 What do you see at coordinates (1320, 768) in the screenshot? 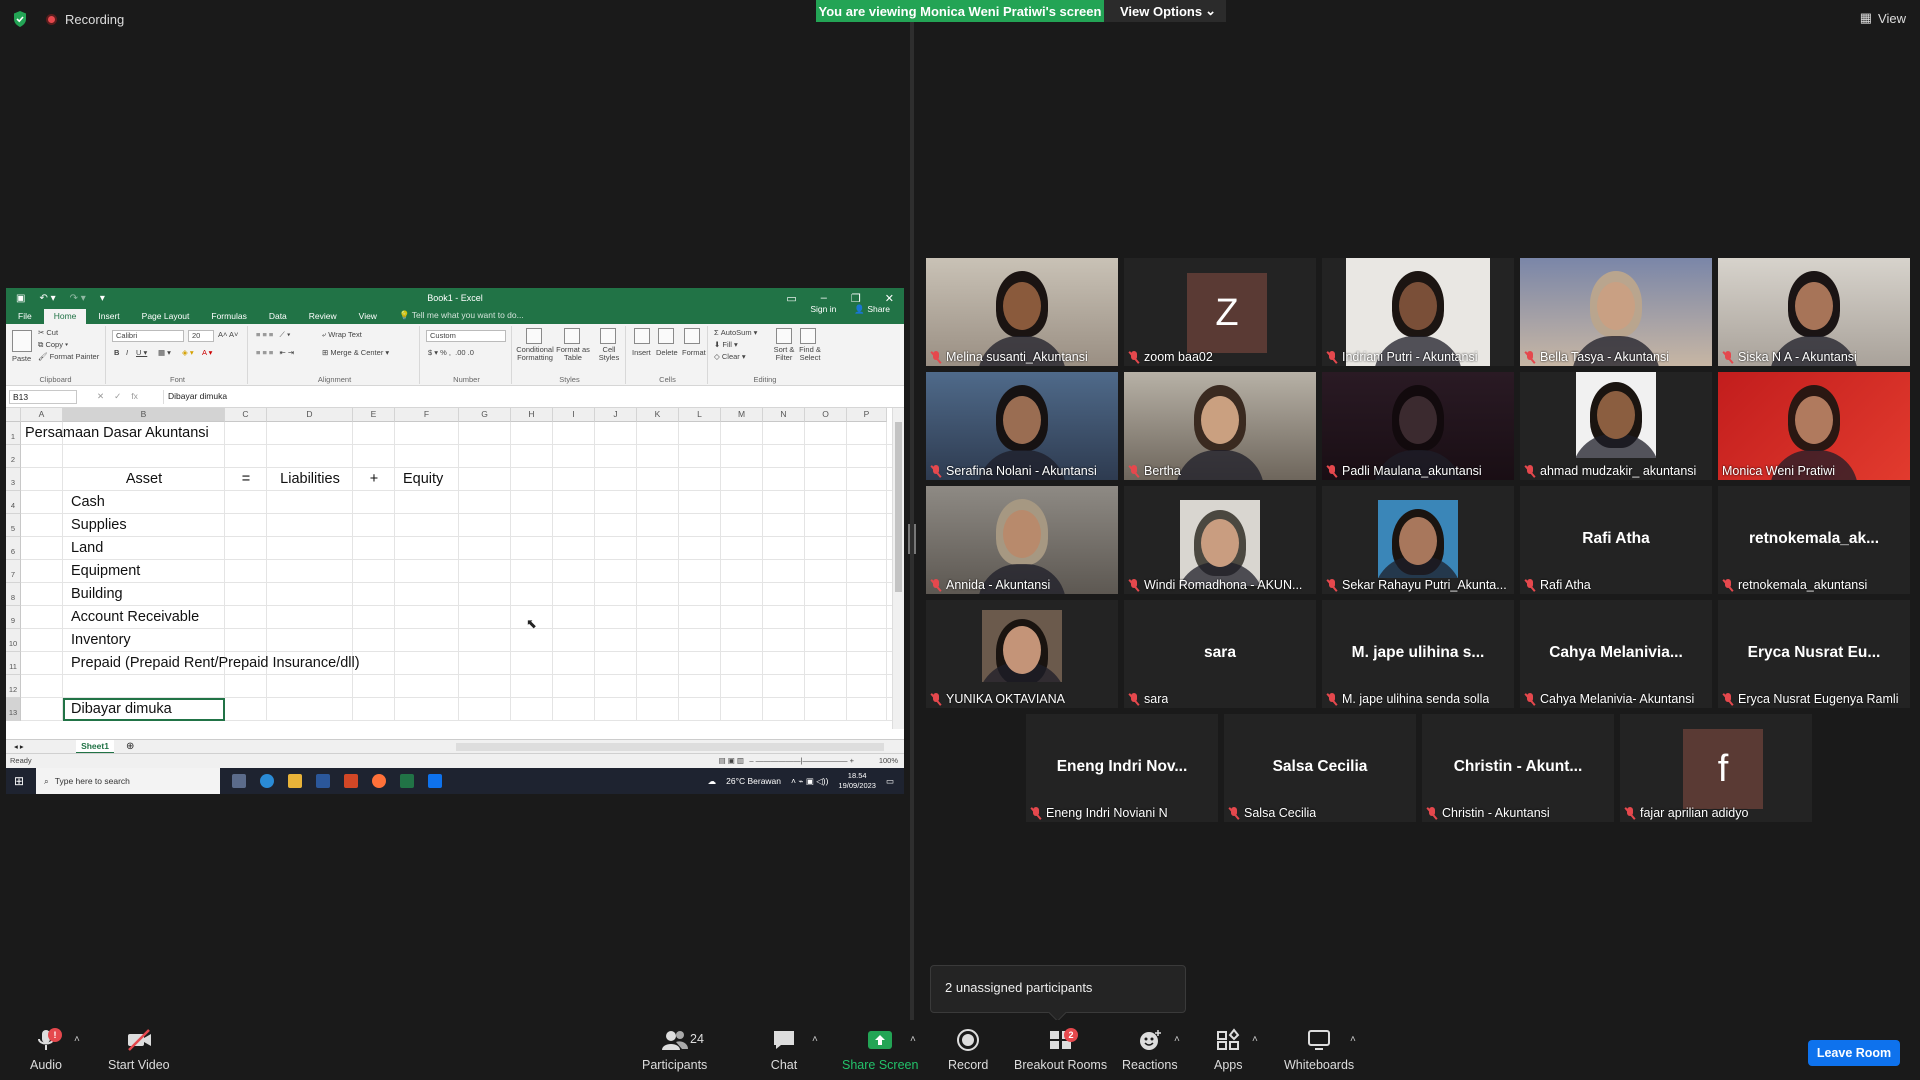
I see `participant-tile: Salsa Cecilia Salsa Cecilia` at bounding box center [1320, 768].